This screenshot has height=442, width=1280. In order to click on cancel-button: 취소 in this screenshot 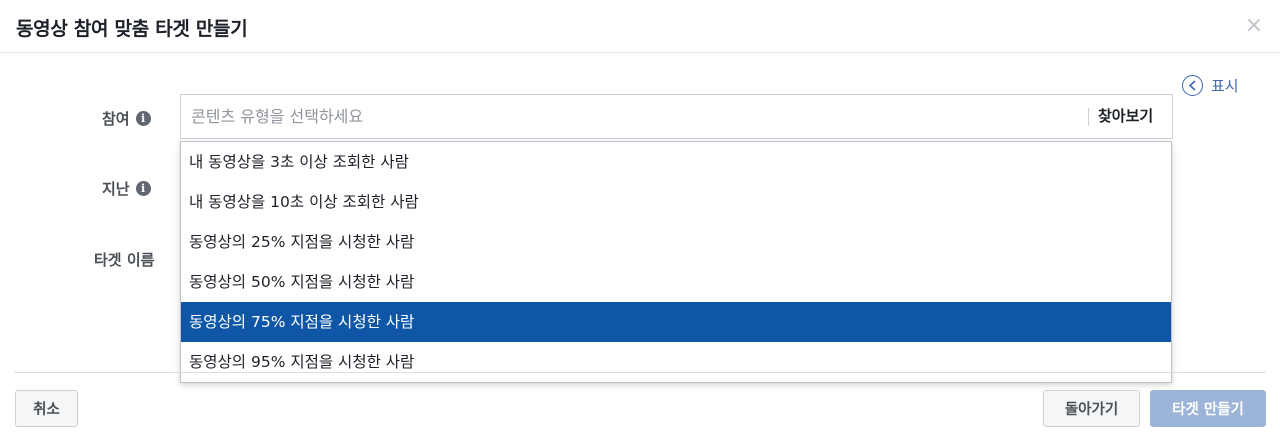, I will do `click(46, 408)`.